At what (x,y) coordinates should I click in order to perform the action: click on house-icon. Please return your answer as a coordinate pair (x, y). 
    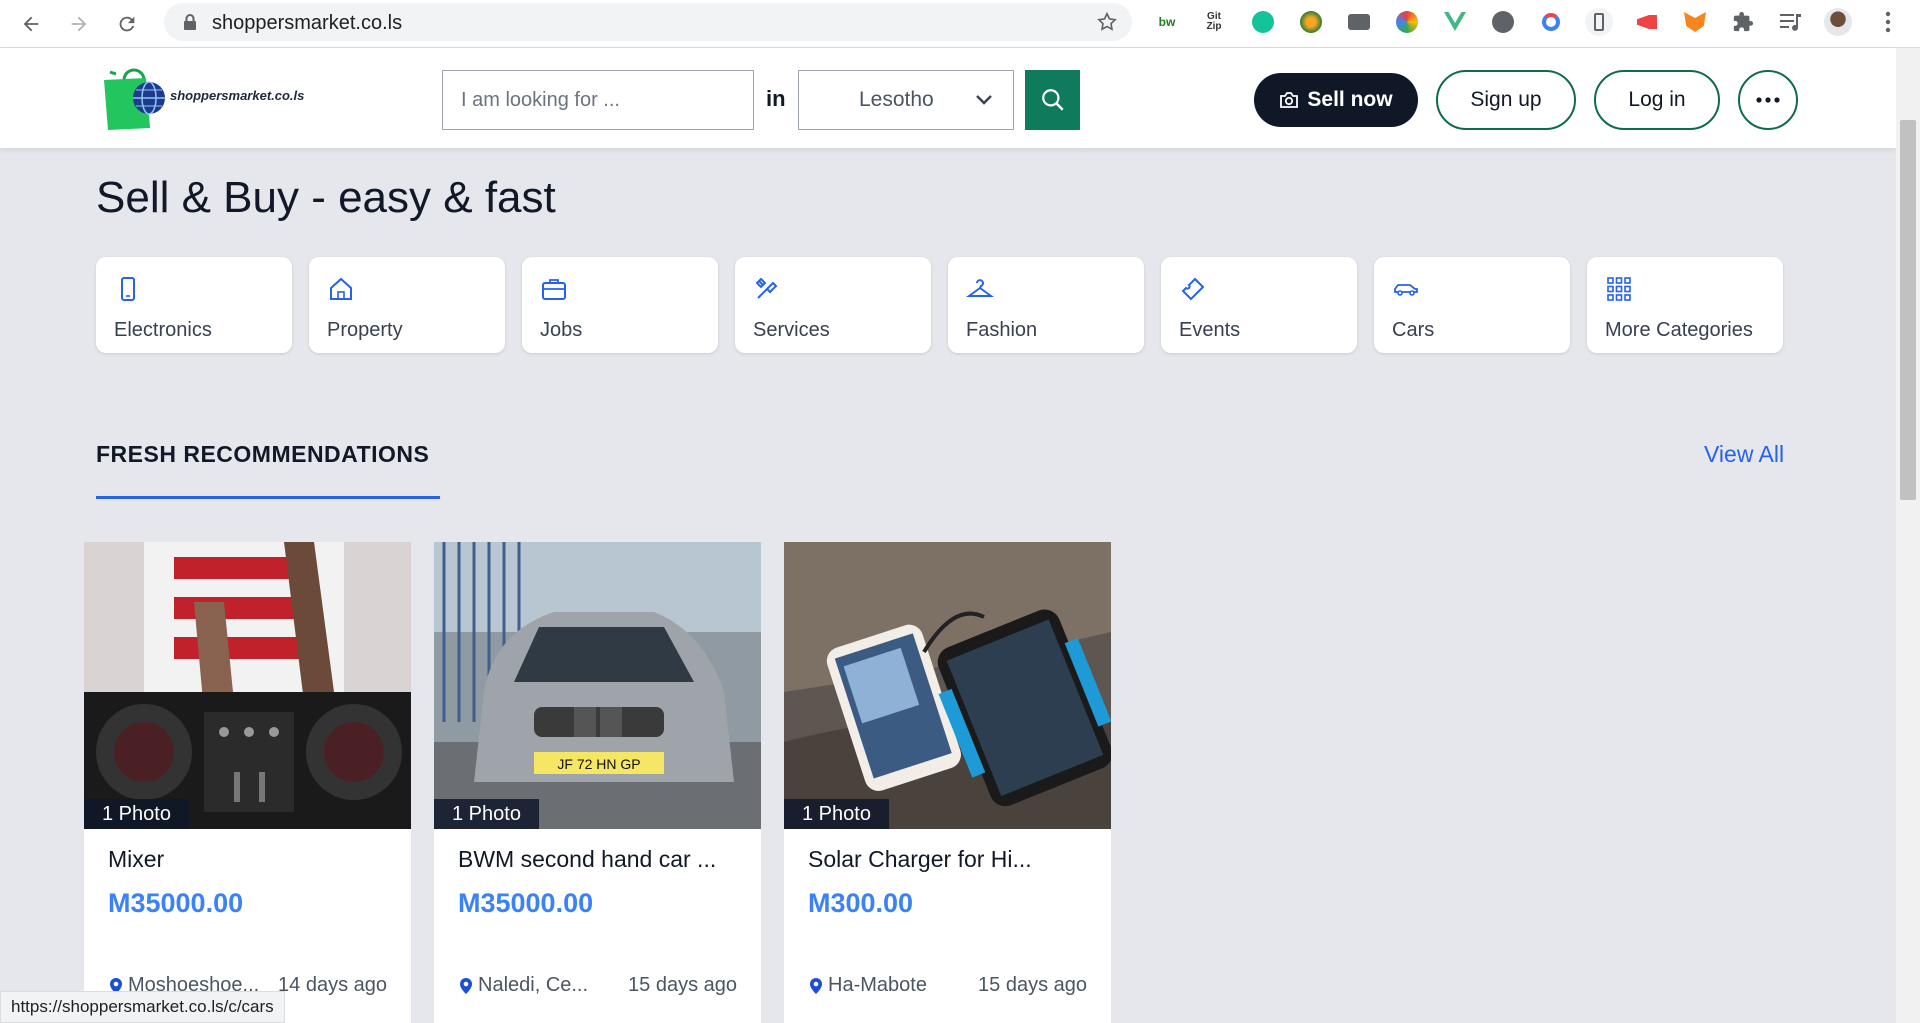
    Looking at the image, I should click on (341, 288).